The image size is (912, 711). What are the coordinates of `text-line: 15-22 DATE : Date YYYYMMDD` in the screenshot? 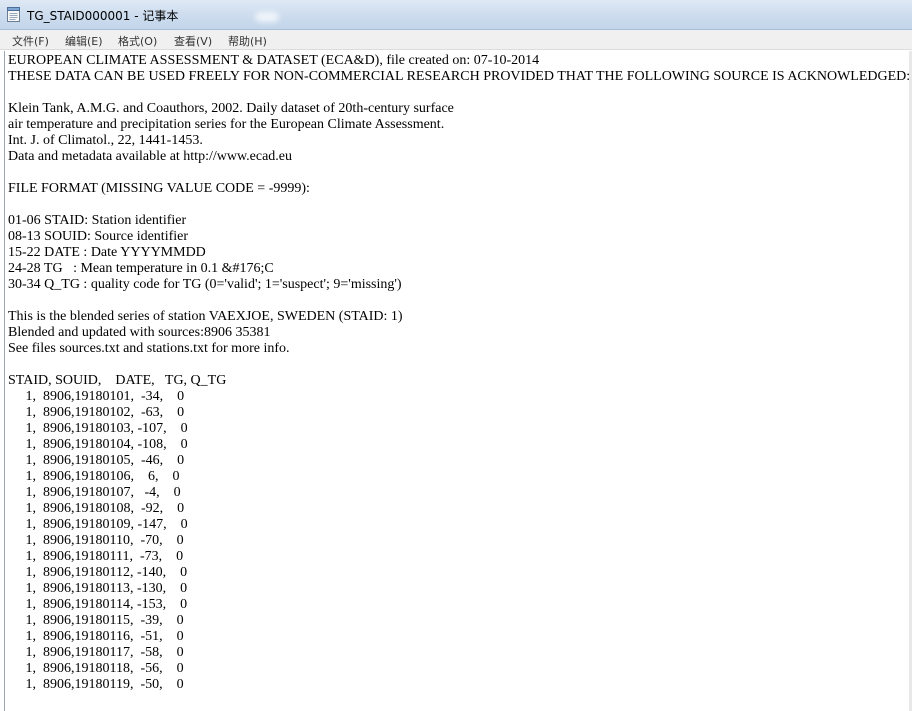 It's located at (107, 252).